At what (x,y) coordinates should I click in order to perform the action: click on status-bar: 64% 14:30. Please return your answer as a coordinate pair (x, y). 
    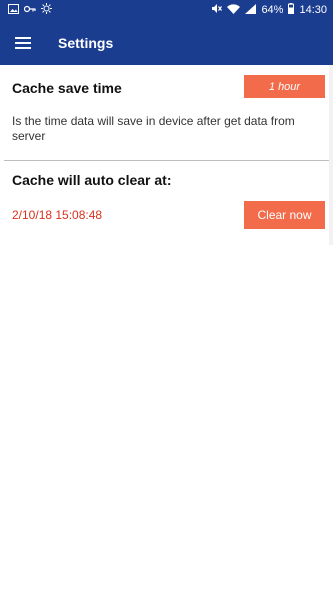
    Looking at the image, I should click on (166, 10).